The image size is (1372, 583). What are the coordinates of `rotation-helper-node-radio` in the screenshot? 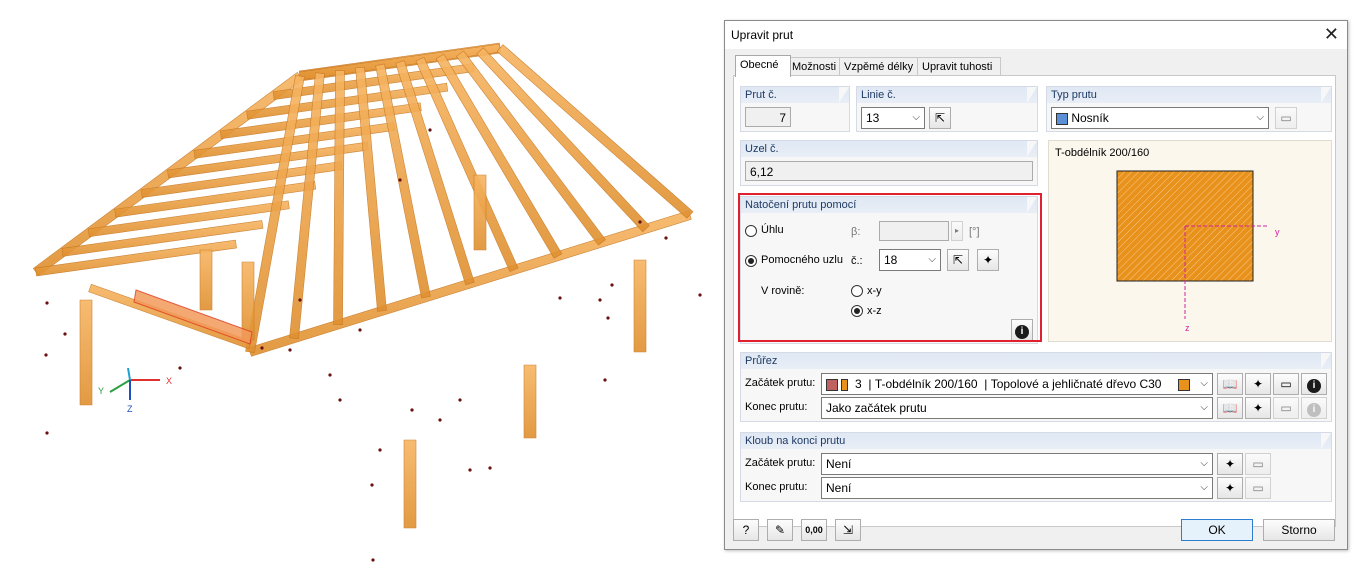 It's located at (751, 261).